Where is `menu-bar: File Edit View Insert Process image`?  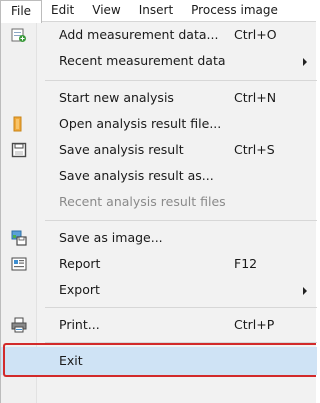 menu-bar: File Edit View Insert Process image is located at coordinates (158, 11).